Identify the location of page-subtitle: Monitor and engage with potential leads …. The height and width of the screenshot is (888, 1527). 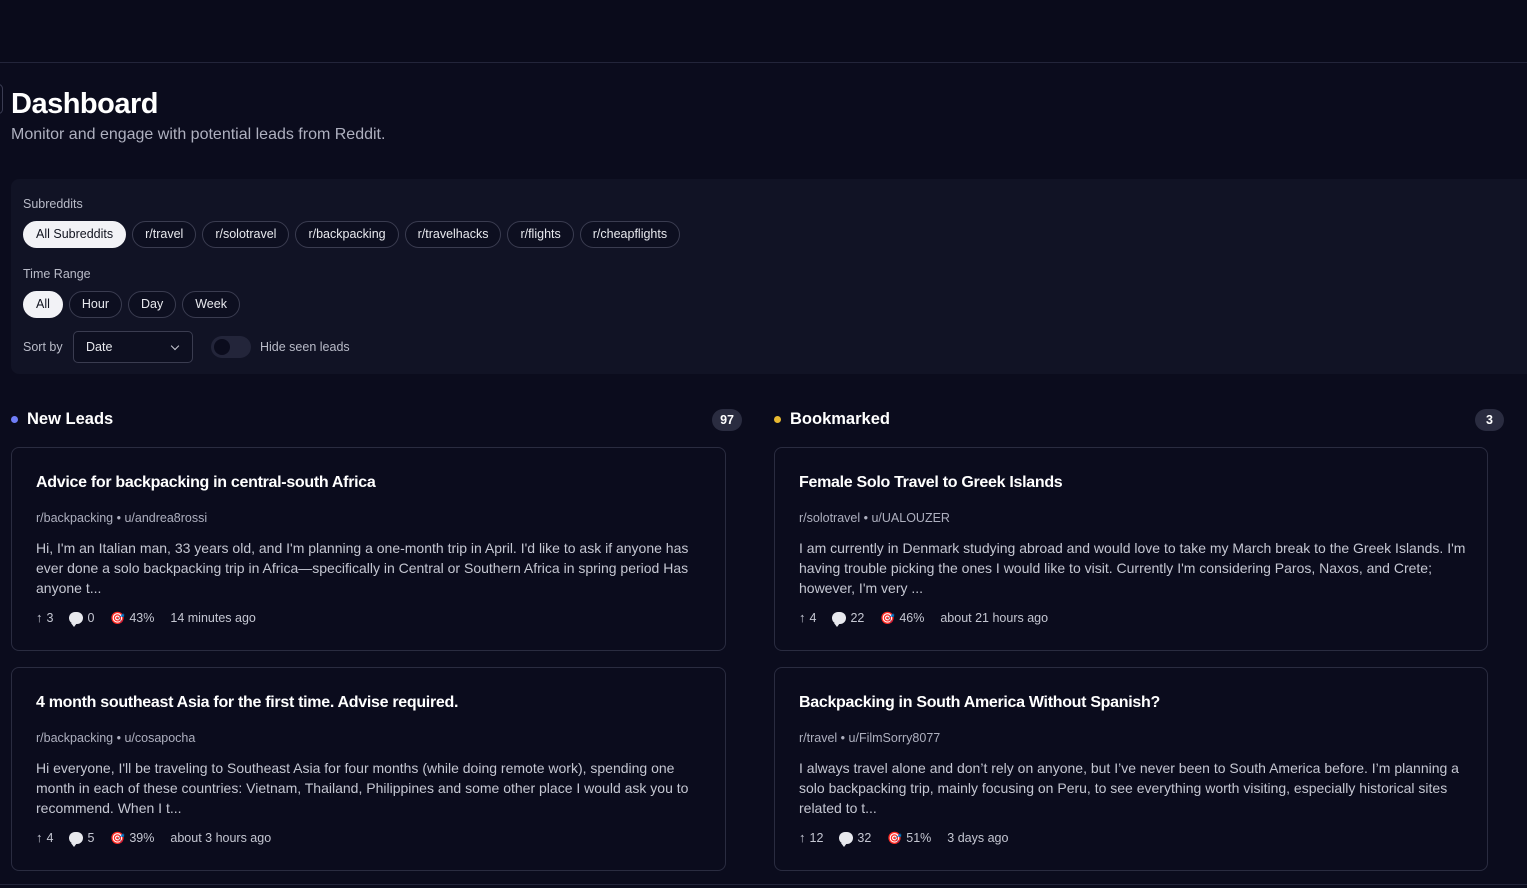
(198, 134).